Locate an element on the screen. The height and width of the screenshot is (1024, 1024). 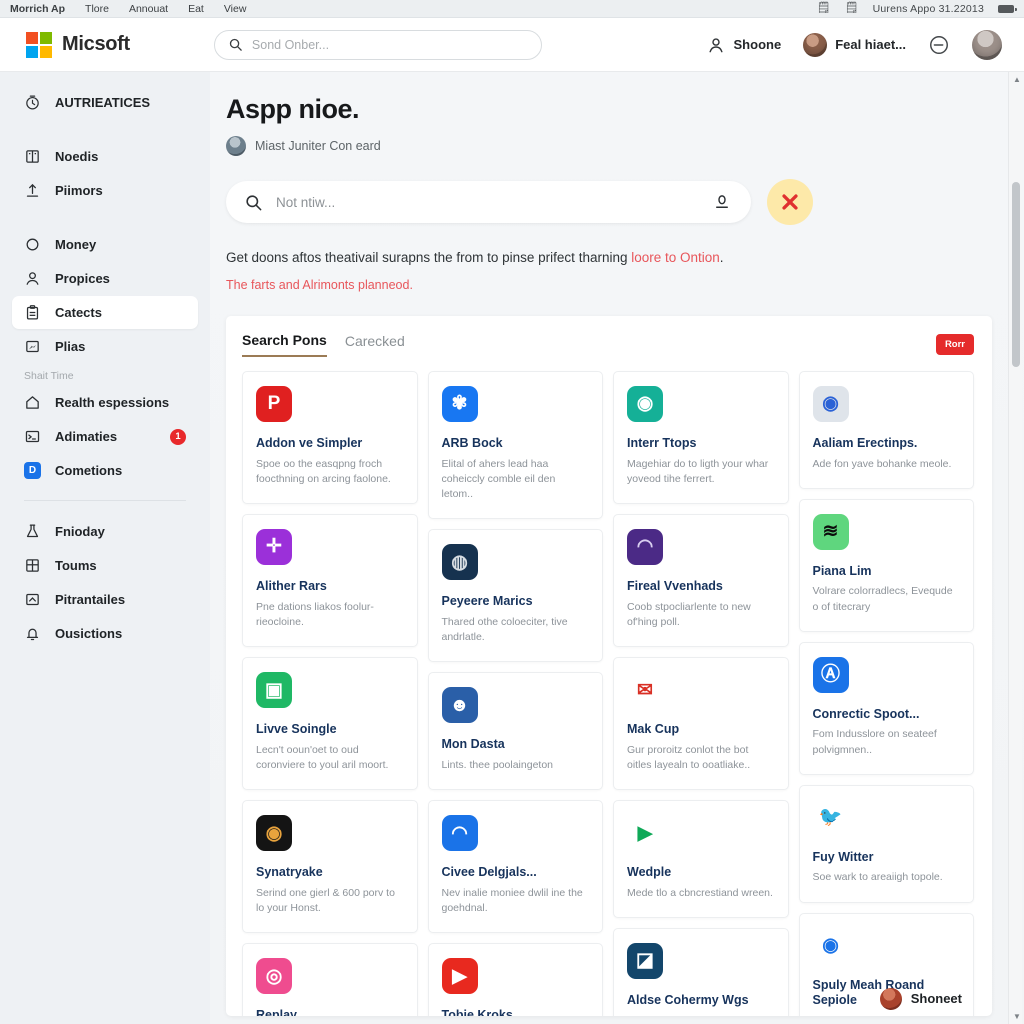
panel-action-button: Rorr is located at coordinates (954, 344).